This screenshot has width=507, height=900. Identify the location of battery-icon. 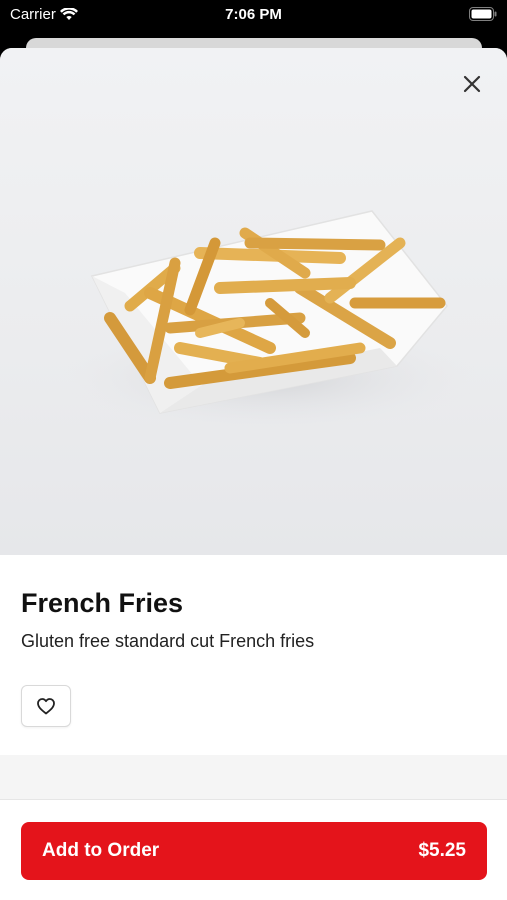
(483, 16).